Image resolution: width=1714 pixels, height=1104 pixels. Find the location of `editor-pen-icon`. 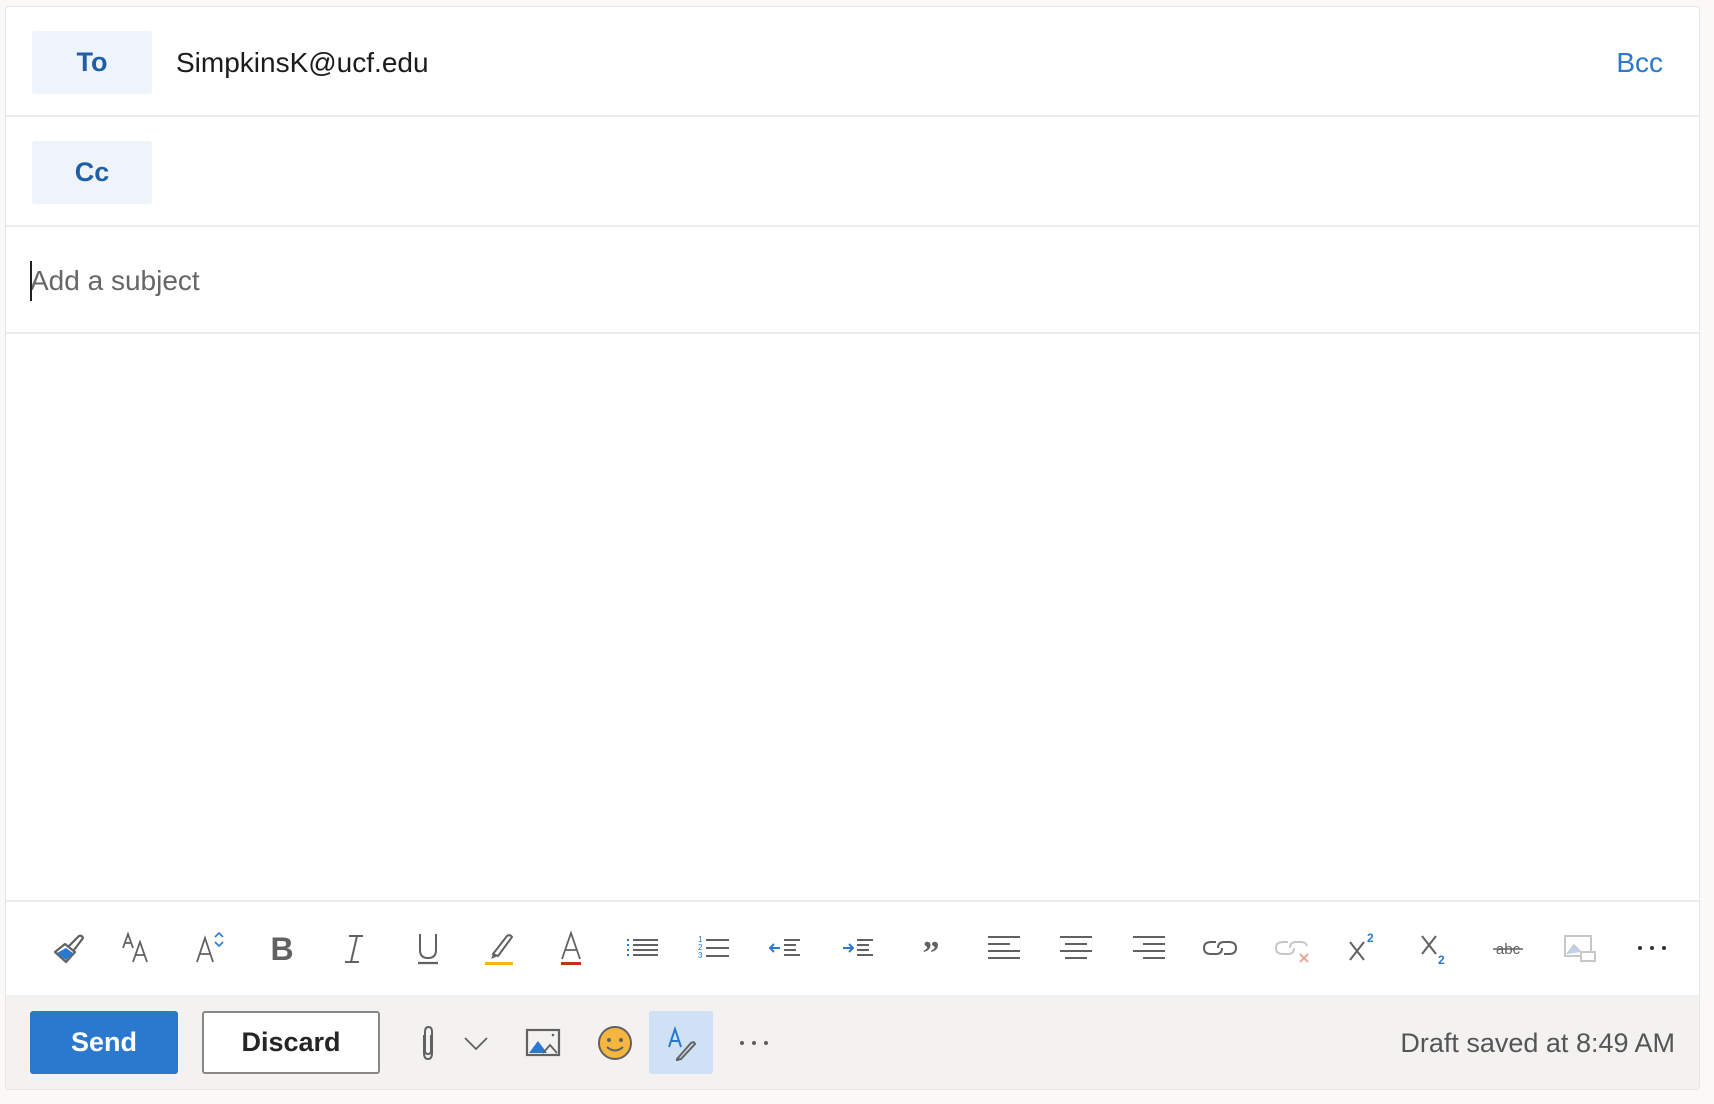

editor-pen-icon is located at coordinates (682, 1043).